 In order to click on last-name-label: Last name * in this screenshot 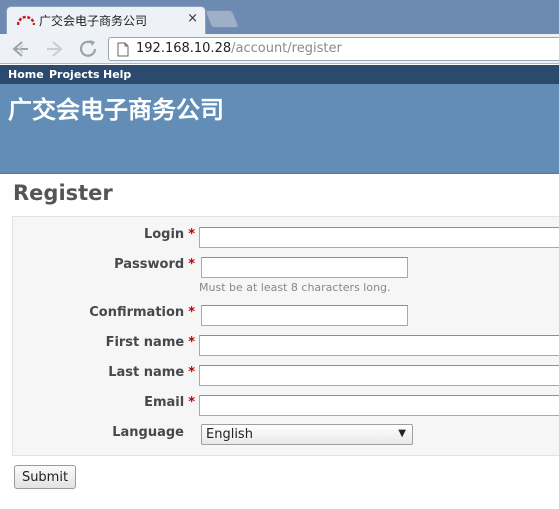, I will do `click(151, 372)`.